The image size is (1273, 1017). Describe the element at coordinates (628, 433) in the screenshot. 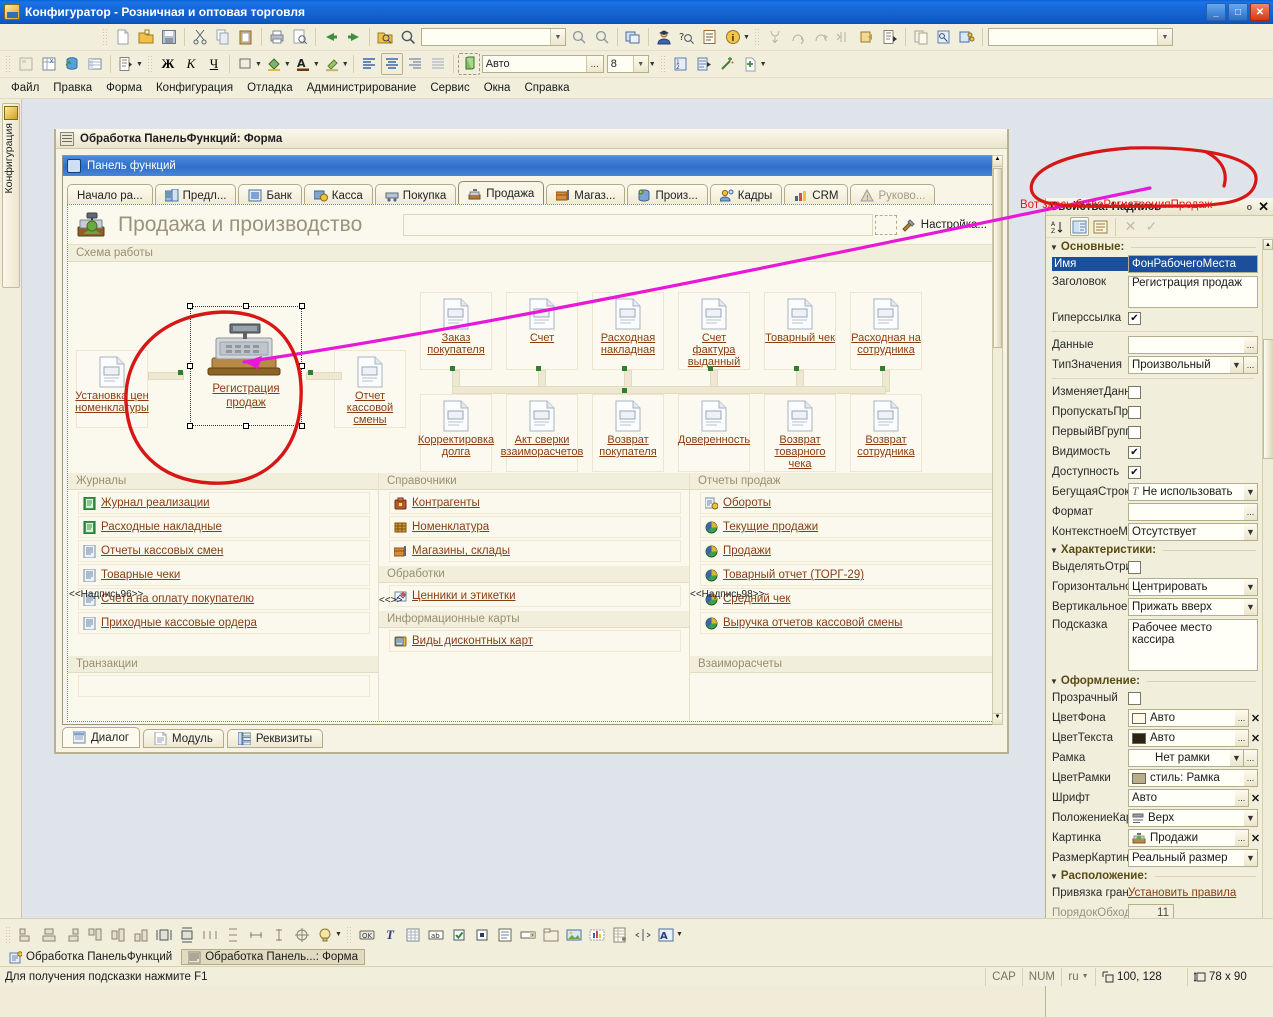

I see `node-vozvrat-pokupatelya: Возврат покупателя` at that location.